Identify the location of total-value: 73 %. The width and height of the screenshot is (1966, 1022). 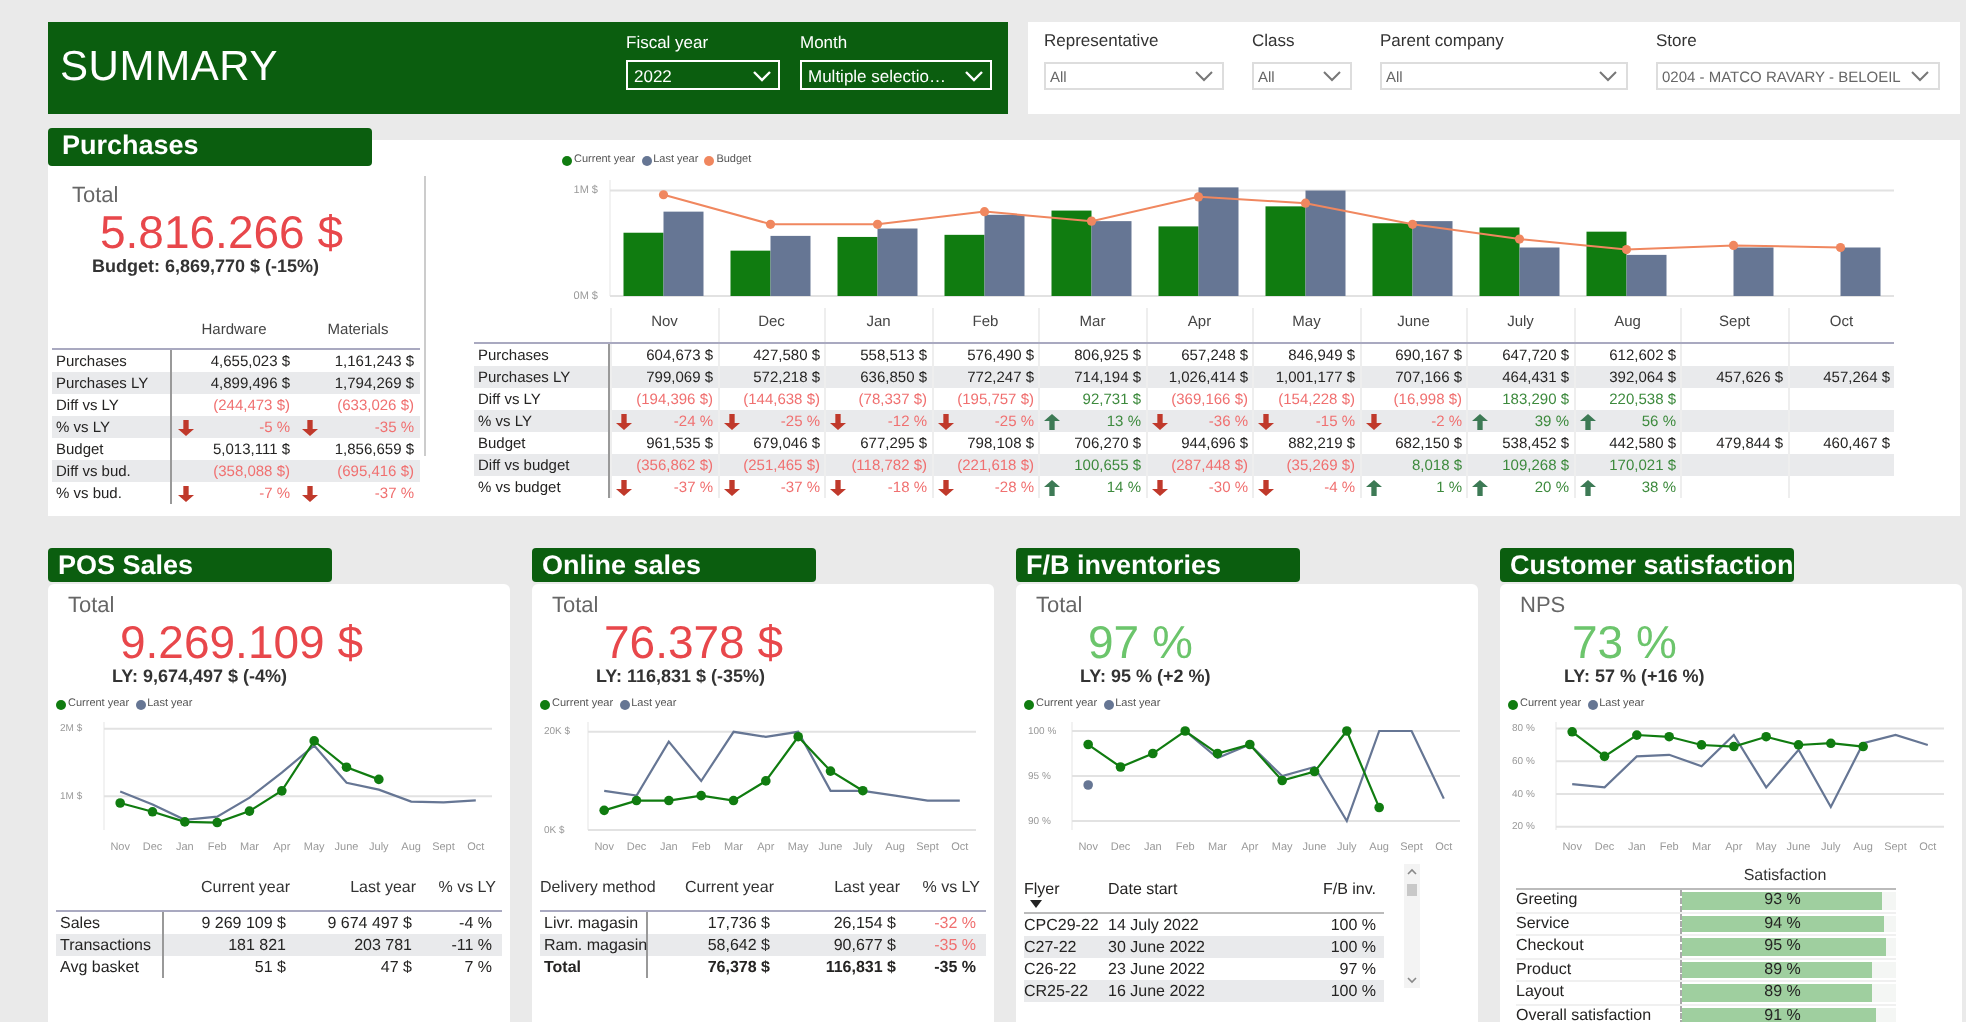
(1624, 642).